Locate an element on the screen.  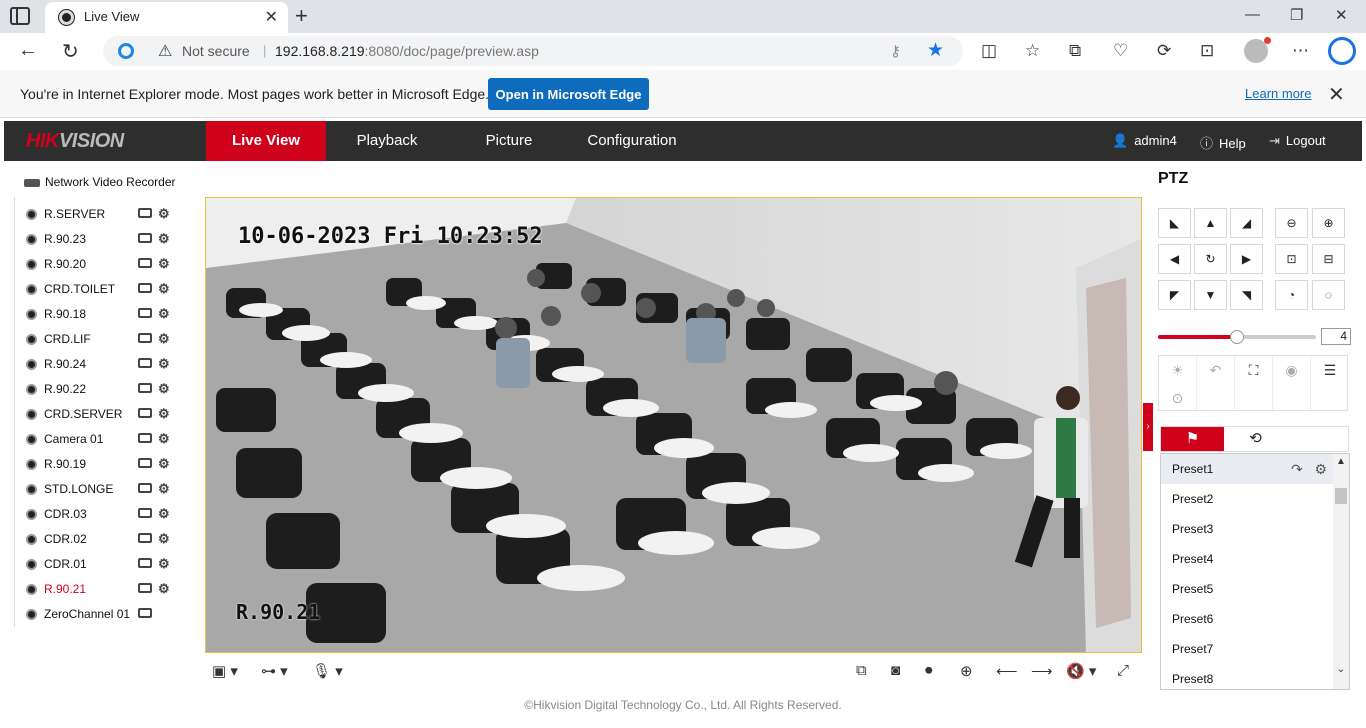
fullscreen-icon: ⤢ is located at coordinates (1123, 670).